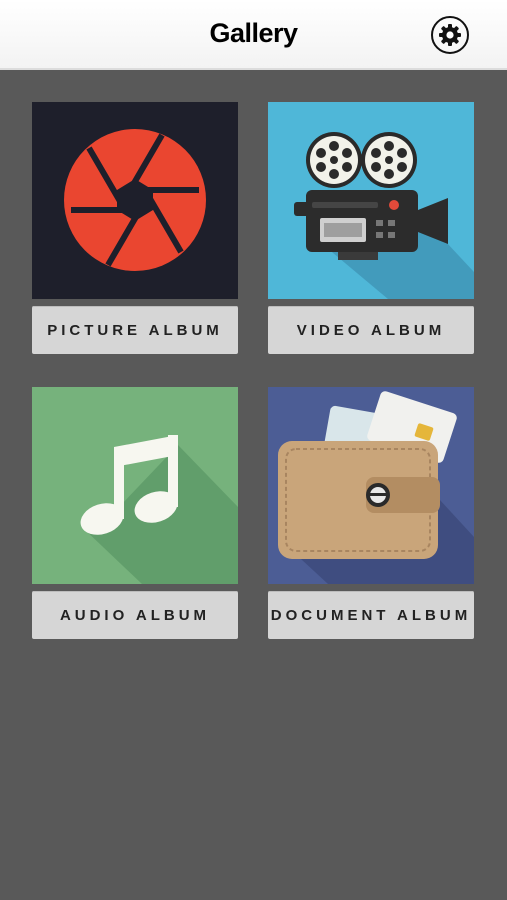 This screenshot has height=900, width=507. I want to click on film-camera-icon, so click(371, 200).